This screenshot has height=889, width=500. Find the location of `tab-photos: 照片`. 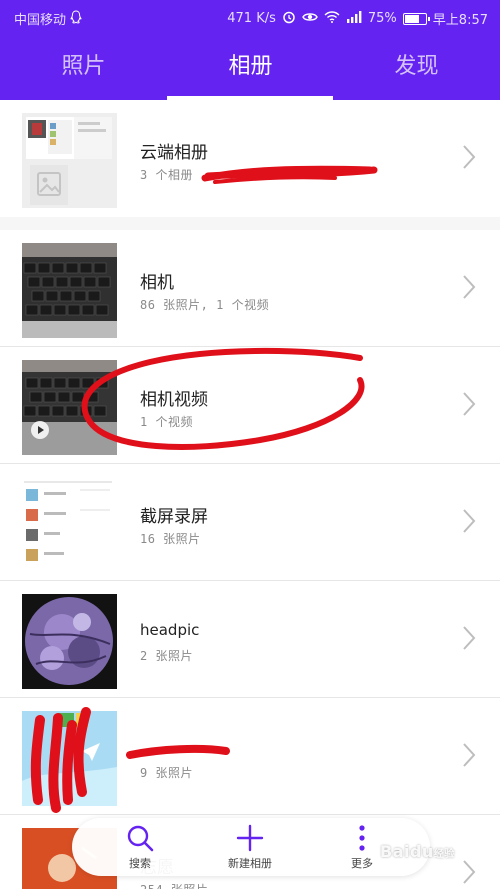

tab-photos: 照片 is located at coordinates (83, 67).